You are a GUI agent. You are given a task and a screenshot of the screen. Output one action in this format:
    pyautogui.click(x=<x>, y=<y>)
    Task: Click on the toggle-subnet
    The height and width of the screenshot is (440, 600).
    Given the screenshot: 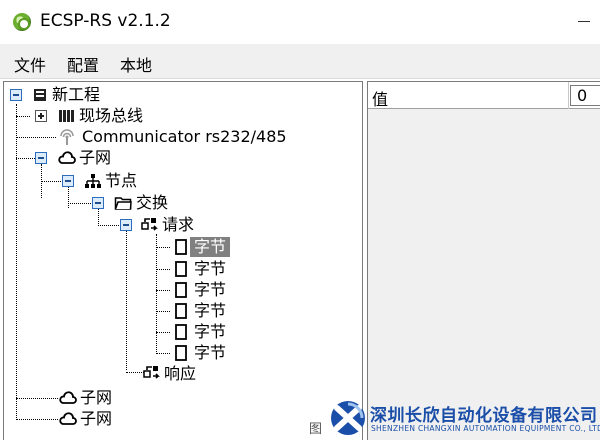 What is the action you would take?
    pyautogui.click(x=41, y=158)
    